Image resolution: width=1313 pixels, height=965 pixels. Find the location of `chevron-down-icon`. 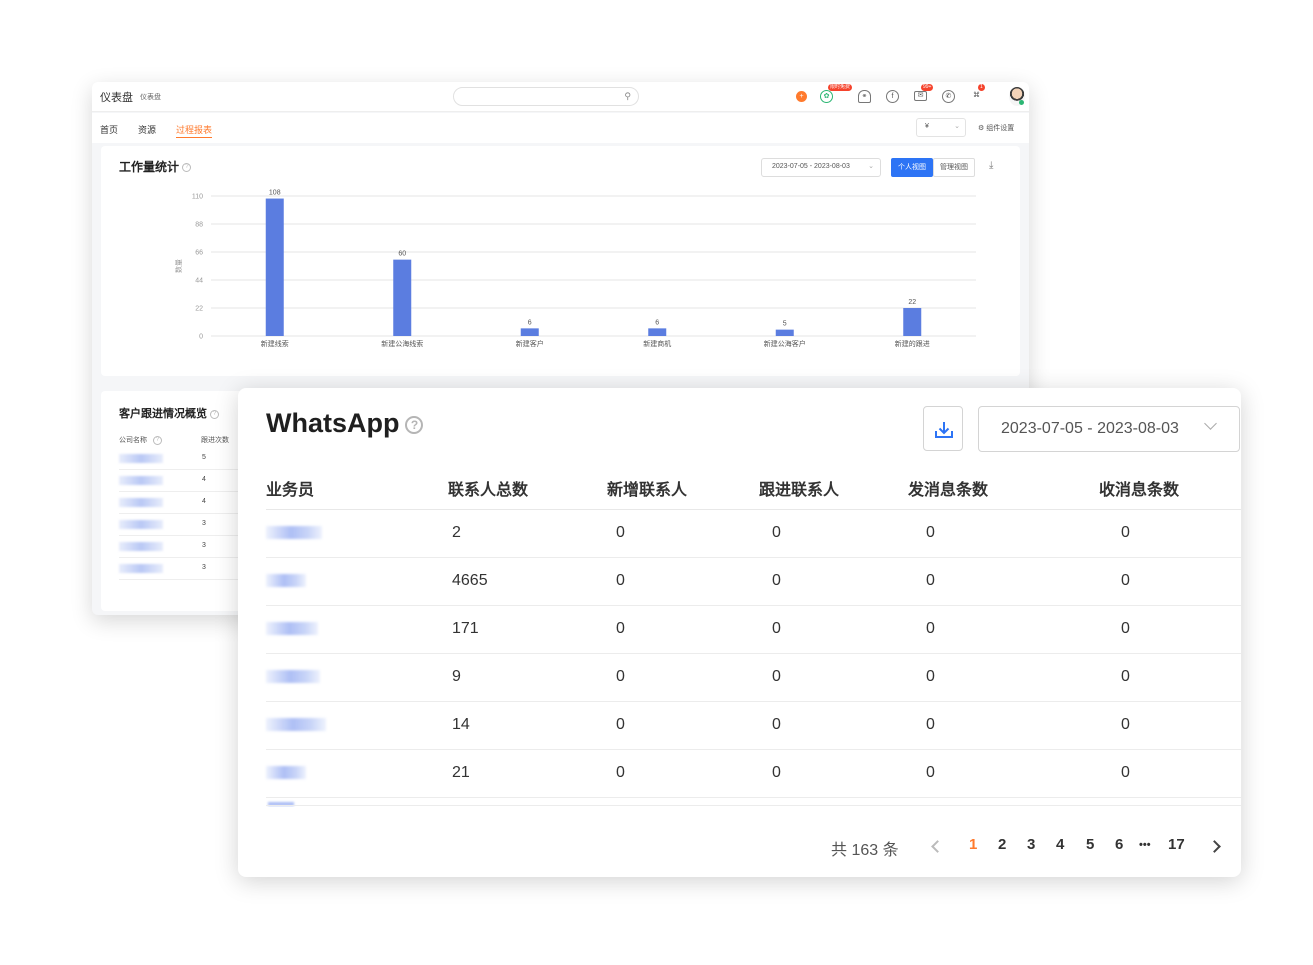

chevron-down-icon is located at coordinates (1210, 423).